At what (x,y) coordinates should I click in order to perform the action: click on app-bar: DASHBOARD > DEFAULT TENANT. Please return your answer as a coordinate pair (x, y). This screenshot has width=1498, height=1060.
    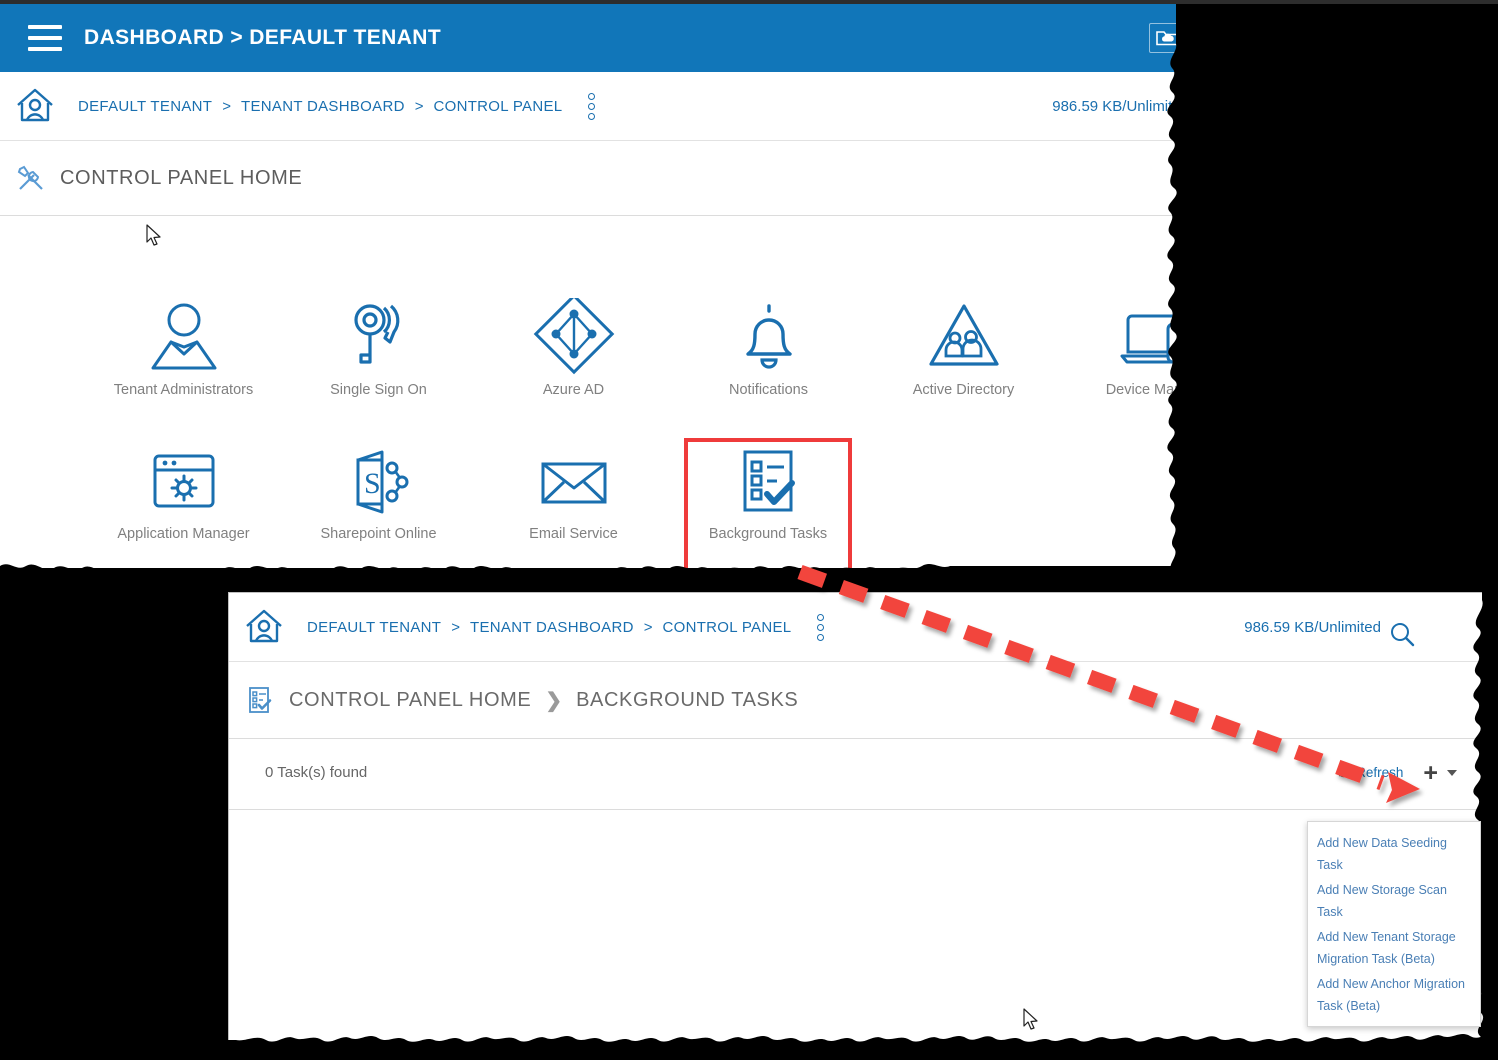
    Looking at the image, I should click on (598, 38).